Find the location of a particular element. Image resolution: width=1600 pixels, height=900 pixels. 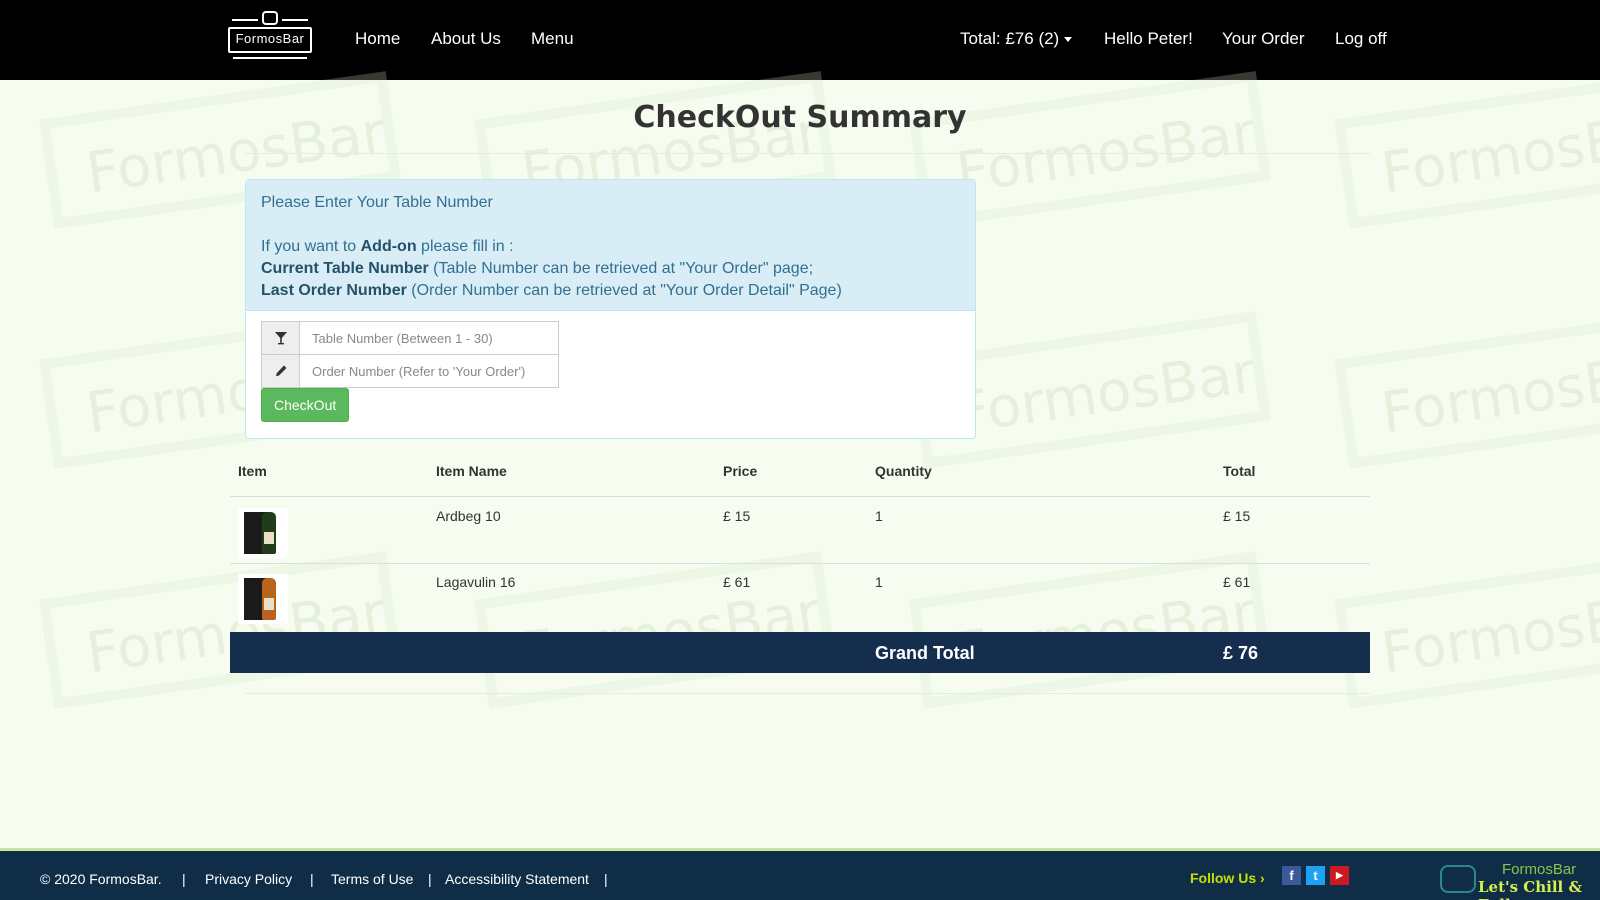

header-item: Item is located at coordinates (252, 471).